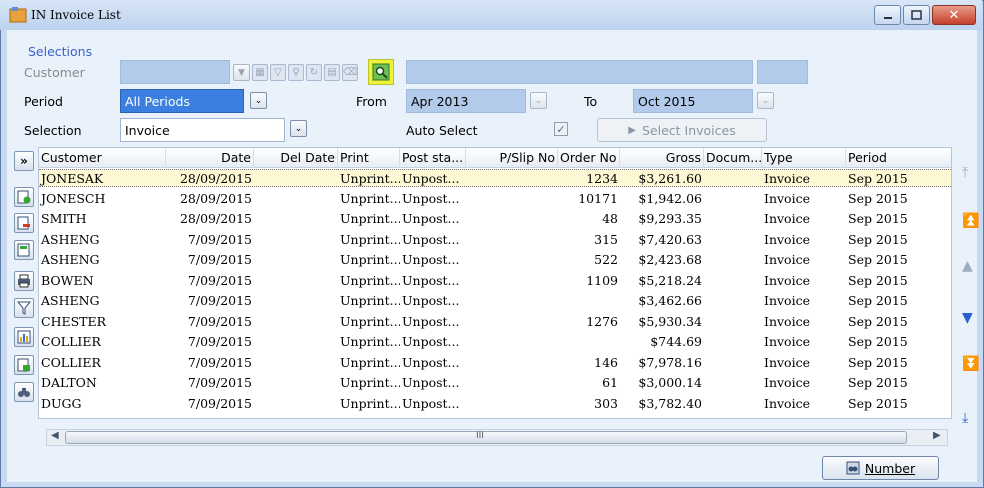 The image size is (984, 488). Describe the element at coordinates (24, 161) in the screenshot. I see `expand-panel-button: »` at that location.